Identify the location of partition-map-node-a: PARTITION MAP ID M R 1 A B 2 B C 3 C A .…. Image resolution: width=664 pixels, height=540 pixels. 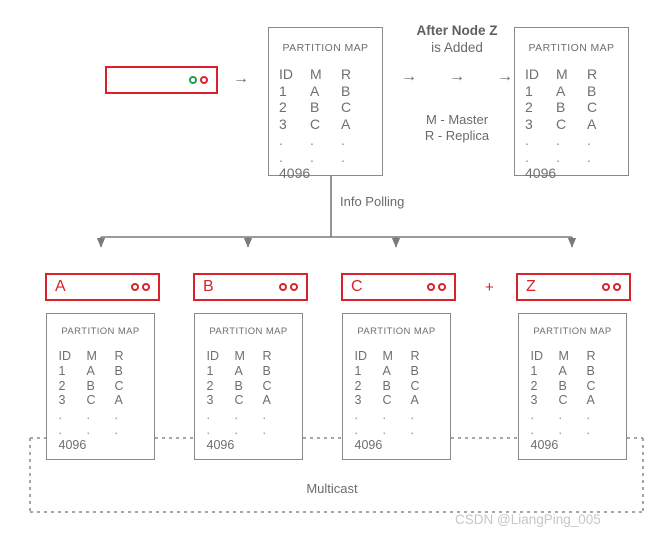
(100, 386).